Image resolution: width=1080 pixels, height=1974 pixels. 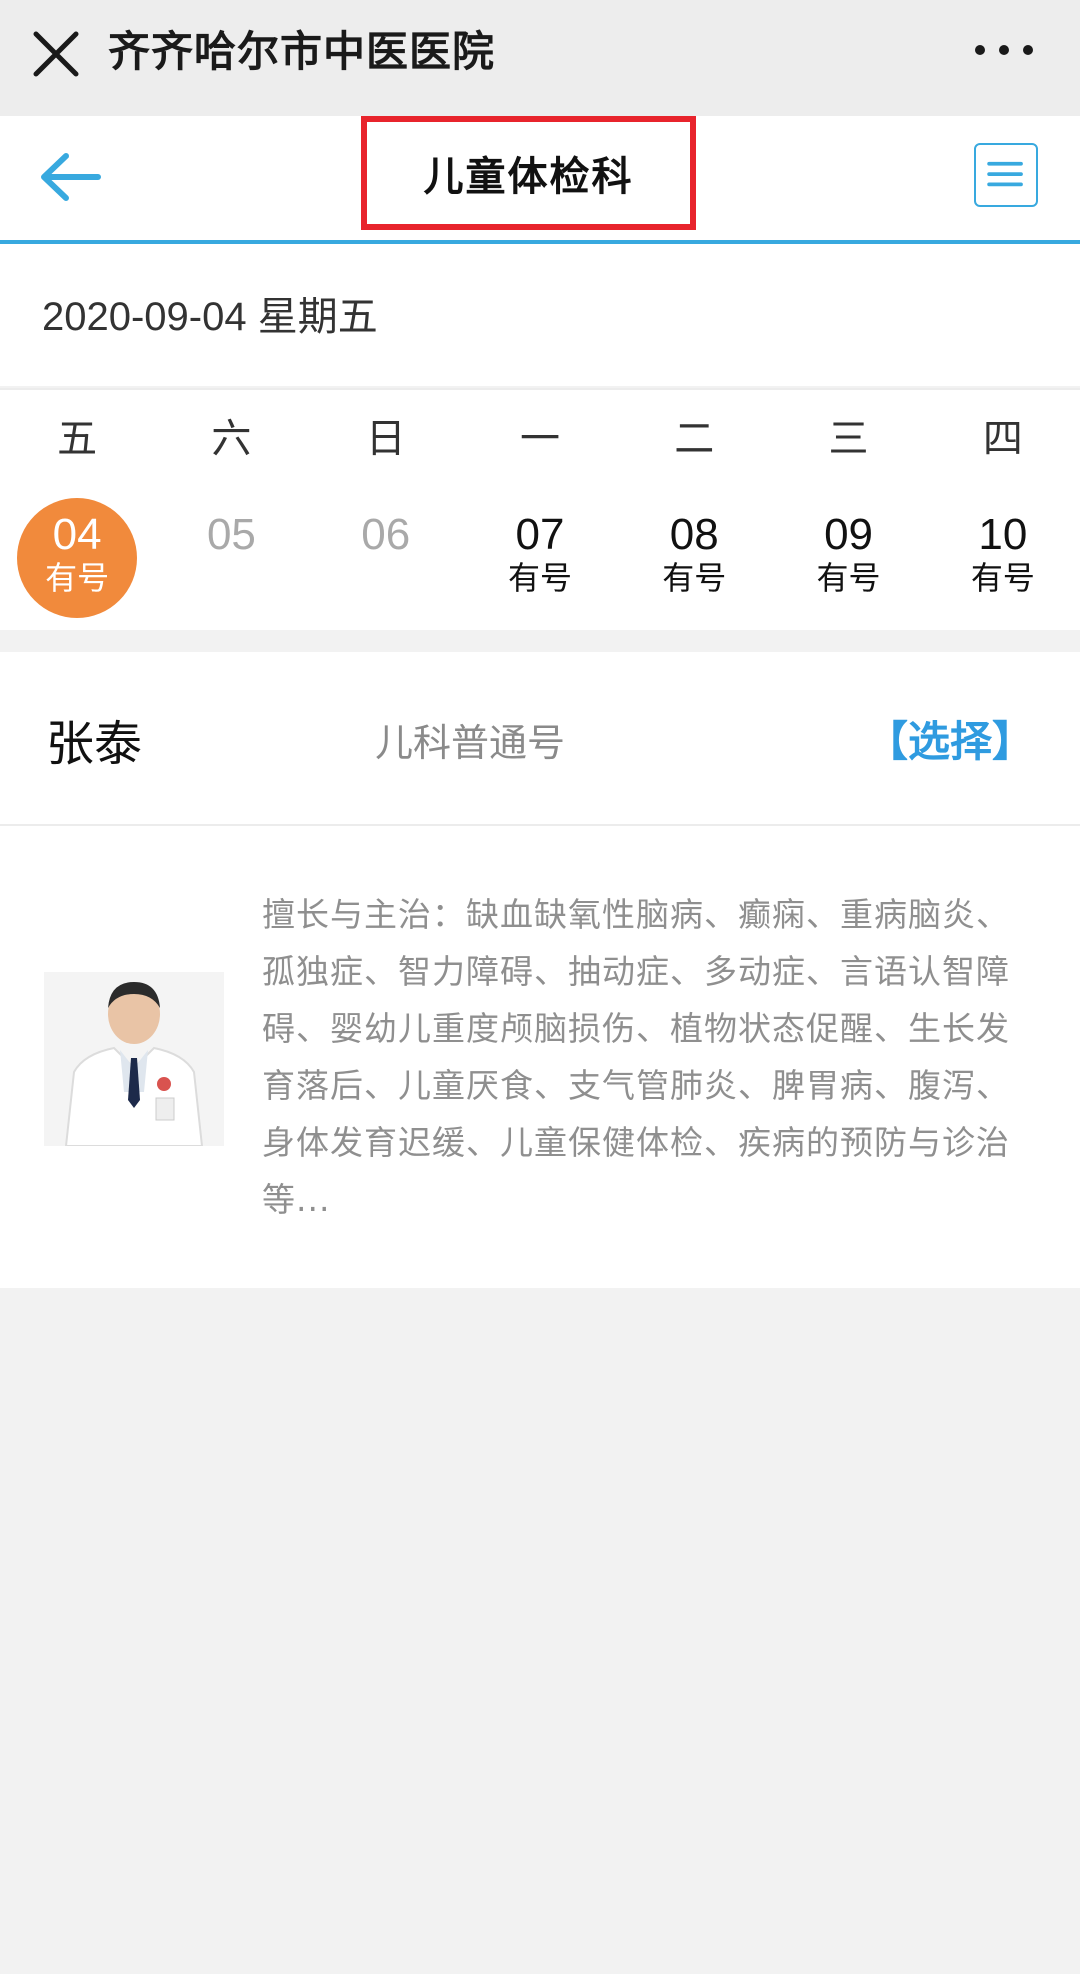 What do you see at coordinates (950, 738) in the screenshot?
I see `select-button: 【选择】` at bounding box center [950, 738].